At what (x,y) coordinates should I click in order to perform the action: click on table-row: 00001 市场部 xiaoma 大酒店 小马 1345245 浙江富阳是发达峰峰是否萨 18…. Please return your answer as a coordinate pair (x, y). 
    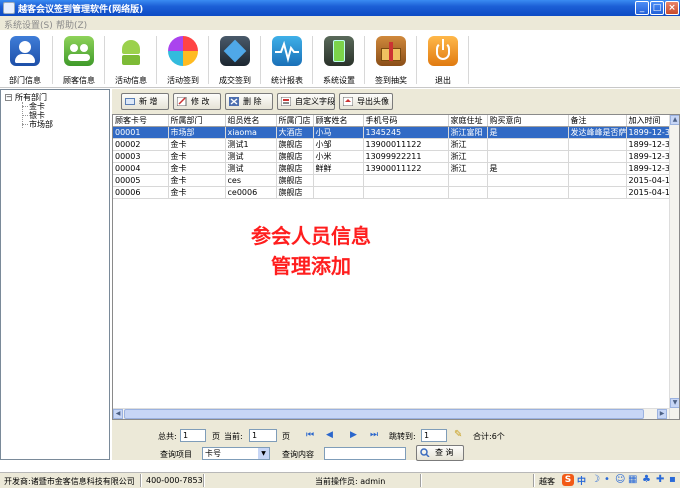
    Looking at the image, I should click on (392, 132).